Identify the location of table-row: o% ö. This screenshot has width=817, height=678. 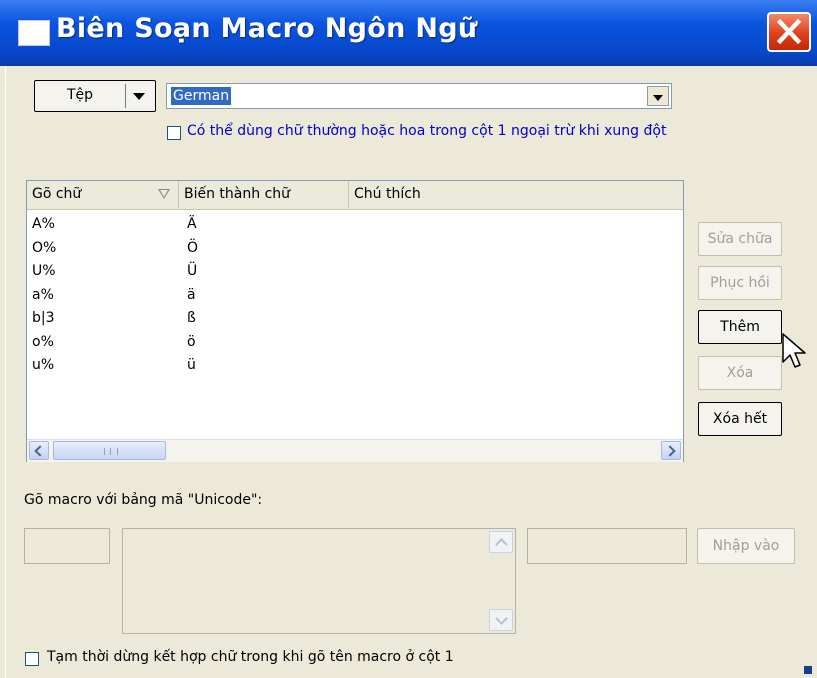
(355, 343).